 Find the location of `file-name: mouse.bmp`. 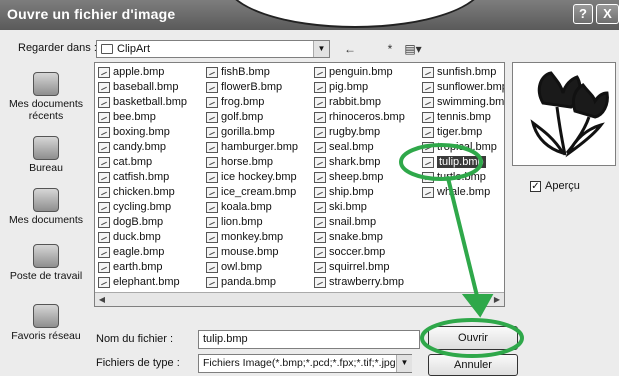

file-name: mouse.bmp is located at coordinates (250, 252).